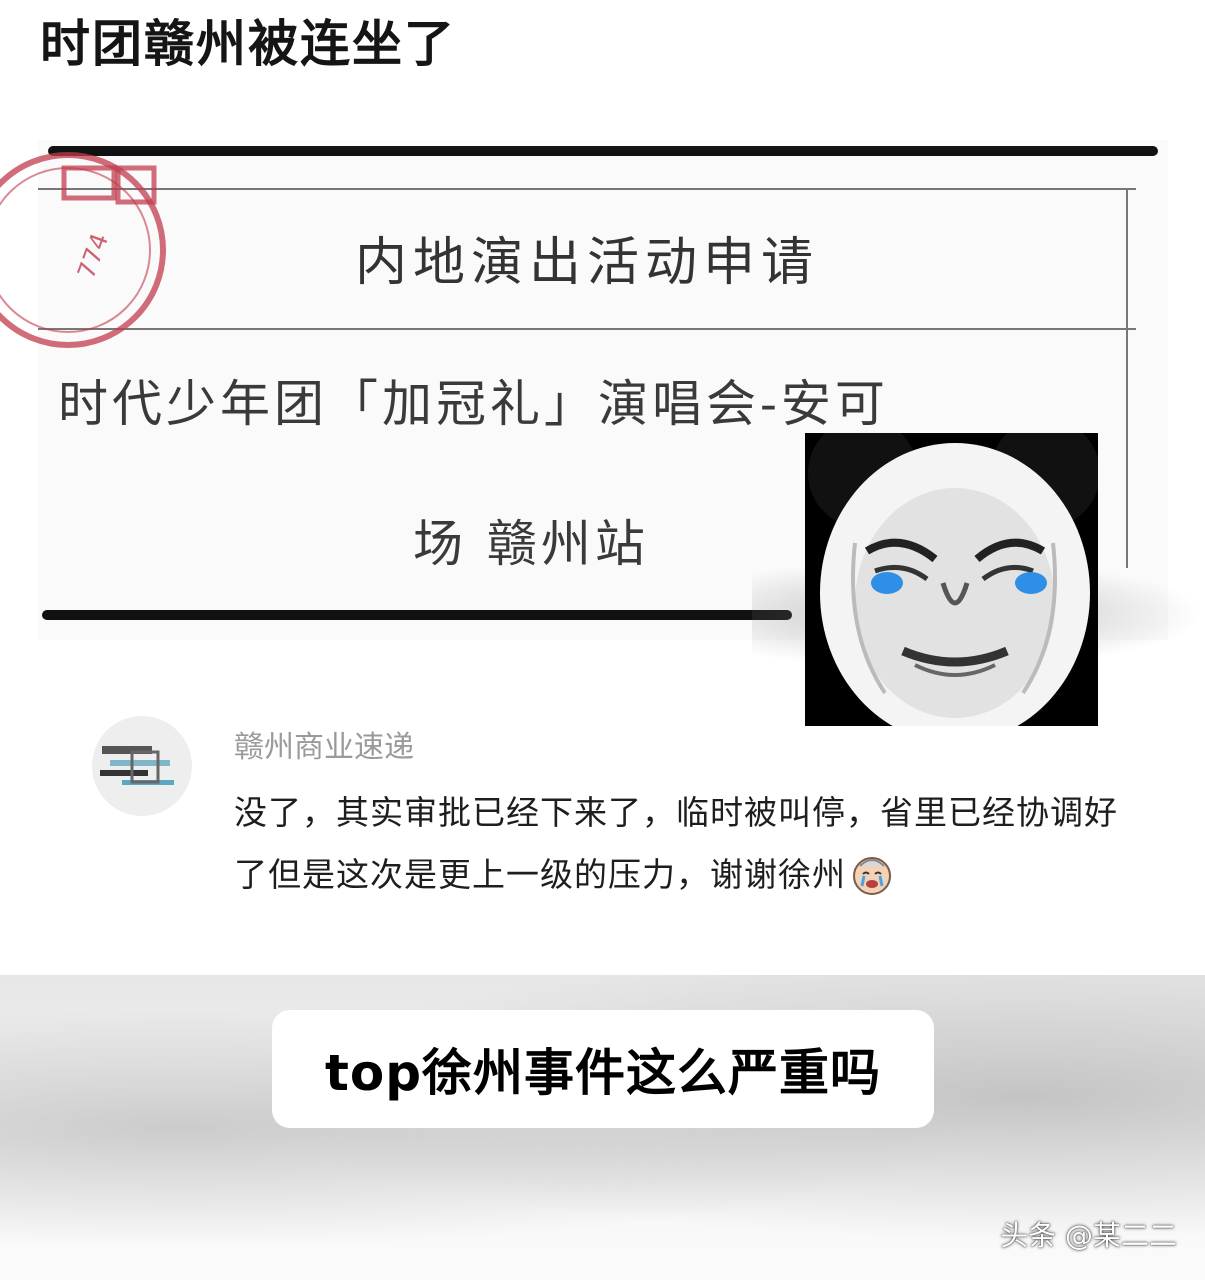 The image size is (1205, 1280). I want to click on document-line: 时代少年团「加冠礼」演唱会-安可, so click(473, 404).